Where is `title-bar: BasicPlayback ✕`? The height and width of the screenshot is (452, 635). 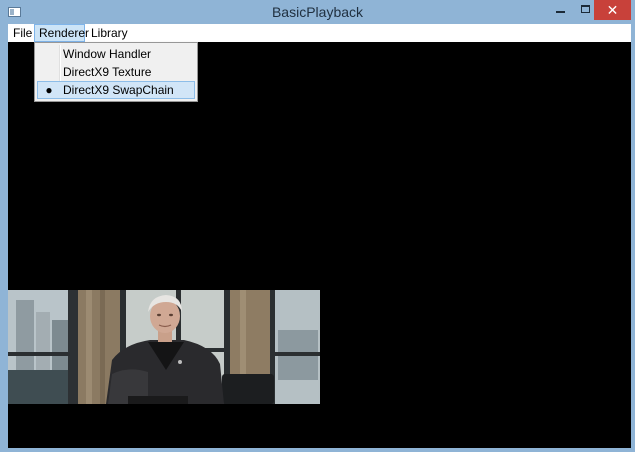
title-bar: BasicPlayback ✕ is located at coordinates (317, 12).